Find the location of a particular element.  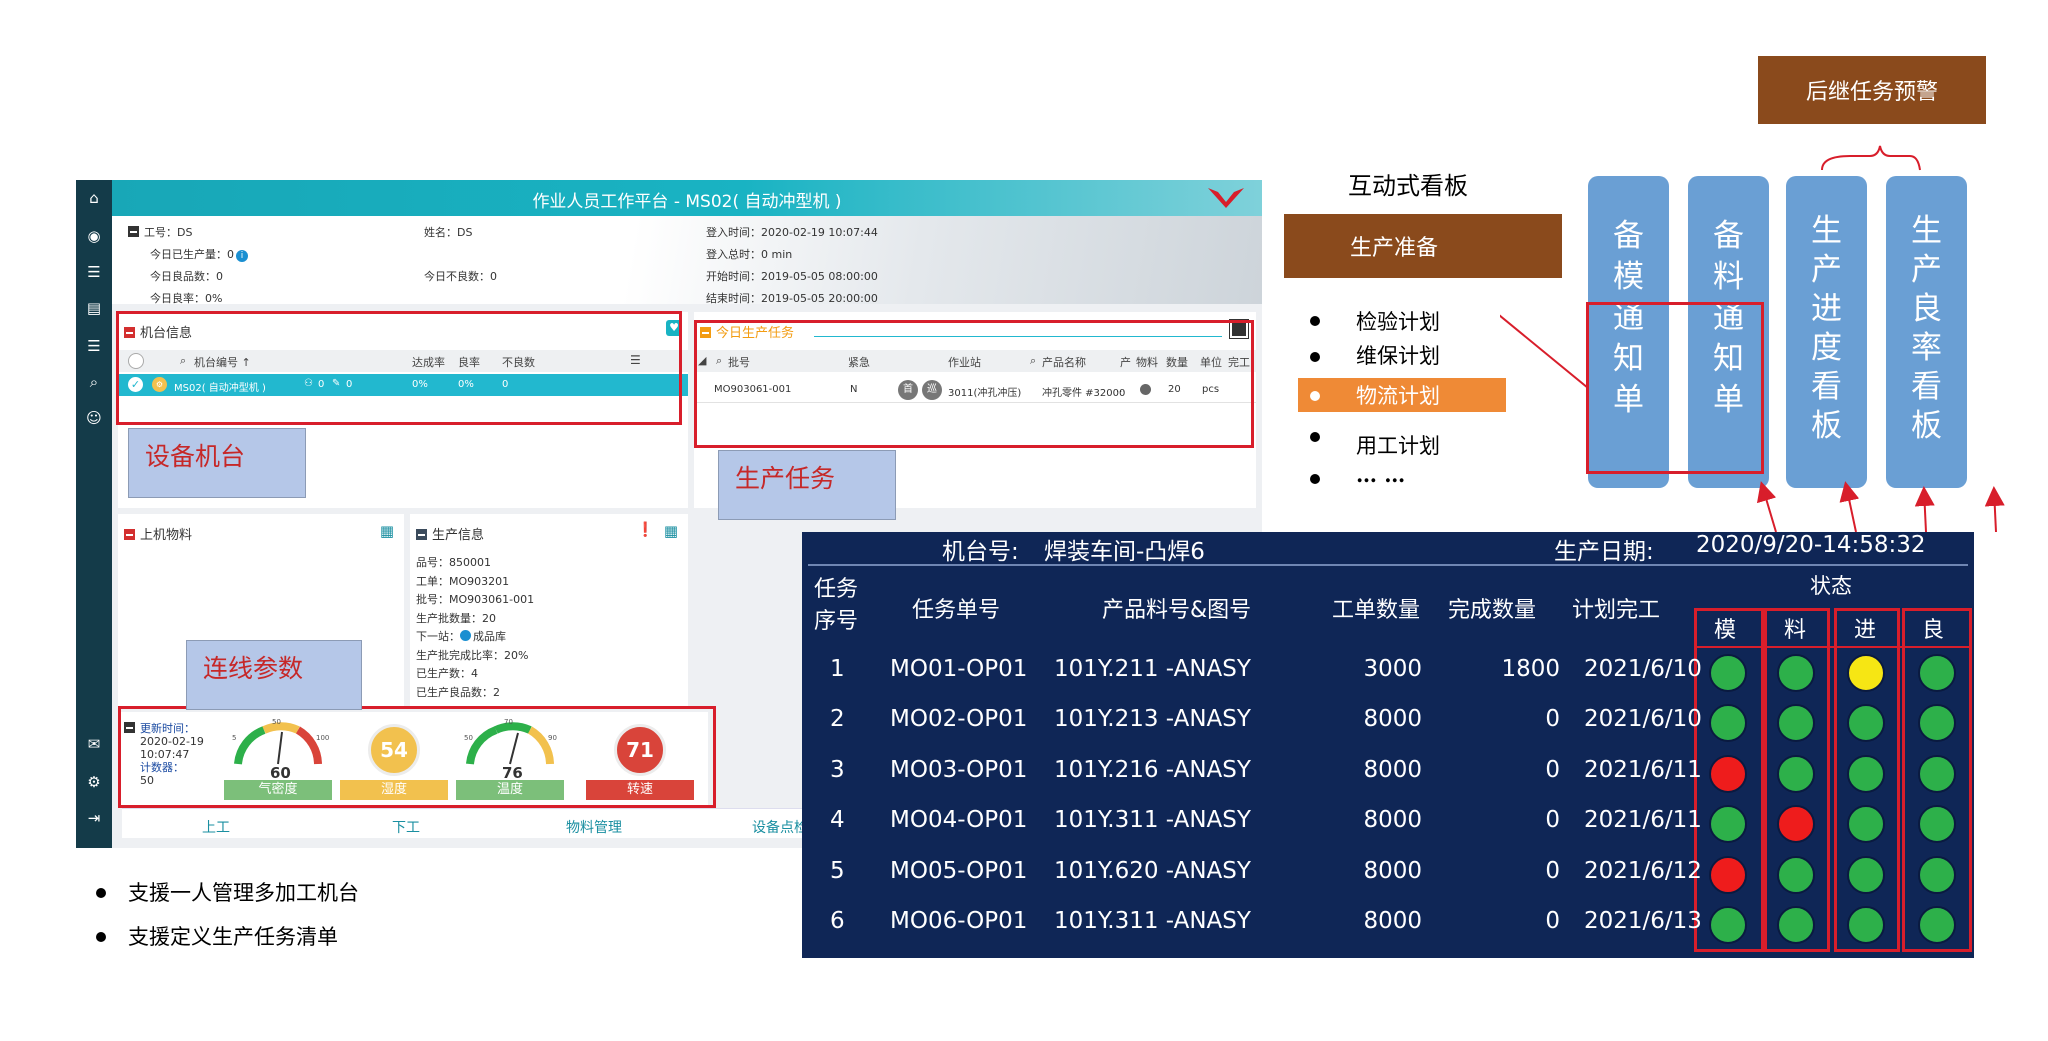

row-task-order: MO01-OP01 is located at coordinates (959, 669).